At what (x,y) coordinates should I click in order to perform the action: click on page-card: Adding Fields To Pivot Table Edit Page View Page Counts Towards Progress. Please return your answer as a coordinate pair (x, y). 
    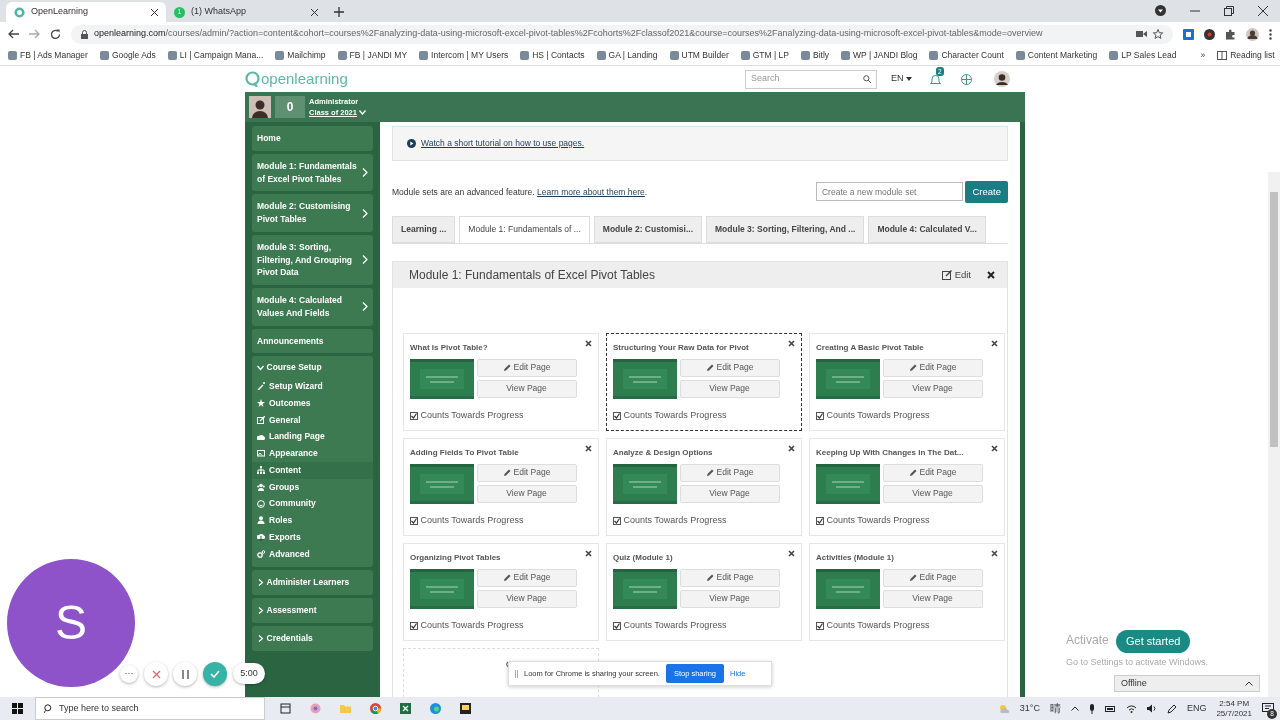
    Looking at the image, I should click on (501, 486).